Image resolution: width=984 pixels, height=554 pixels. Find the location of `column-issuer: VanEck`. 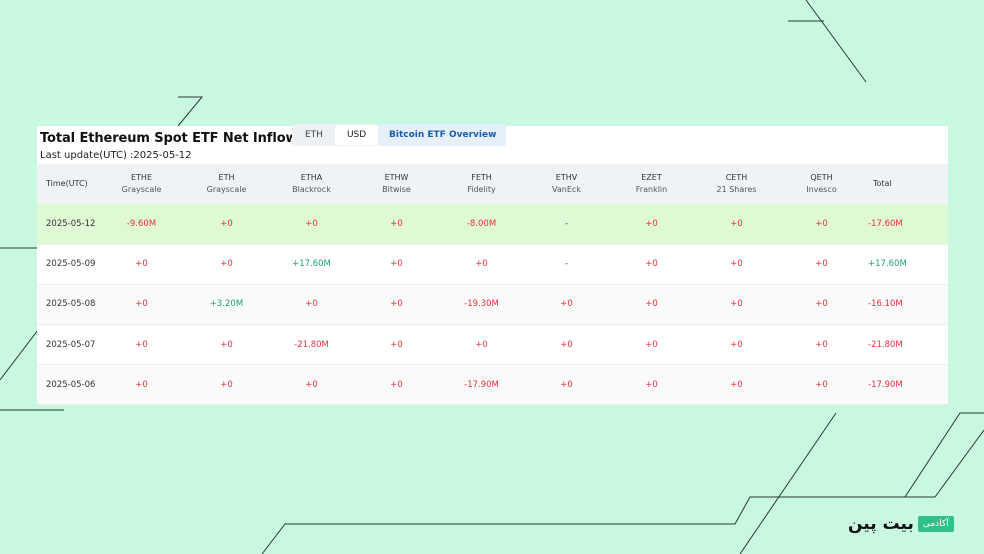

column-issuer: VanEck is located at coordinates (566, 189).